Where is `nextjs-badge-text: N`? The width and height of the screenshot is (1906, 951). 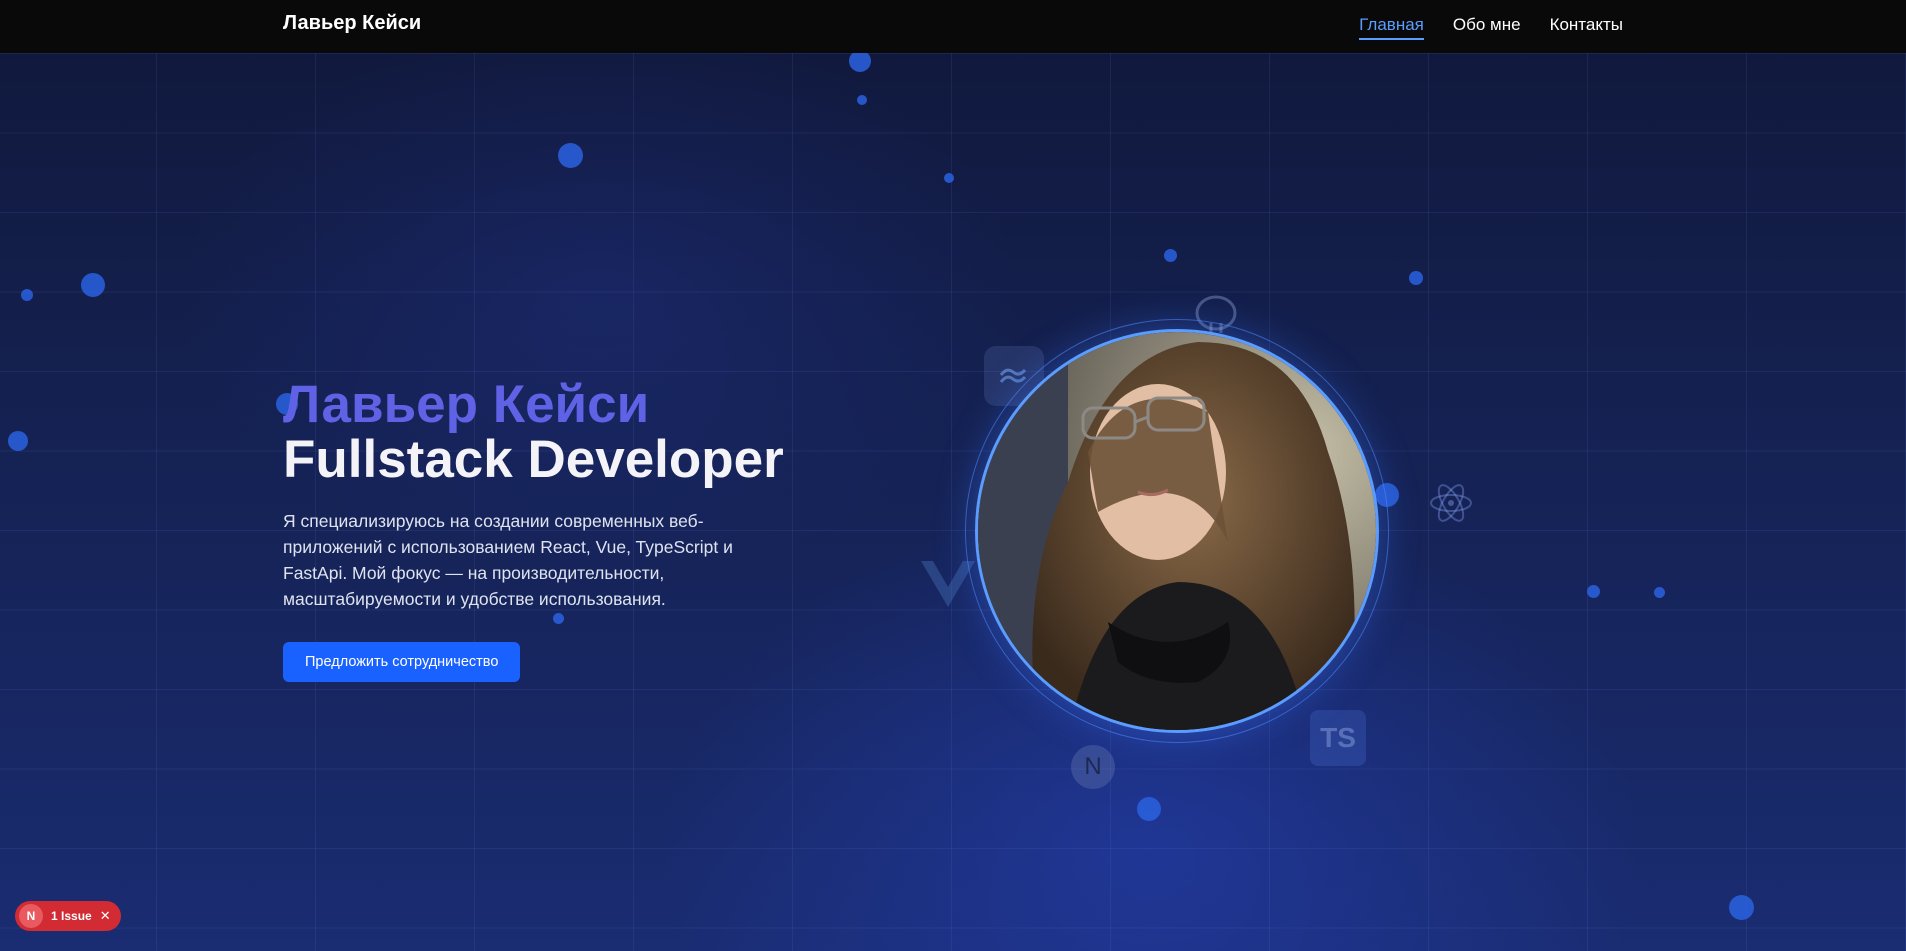
nextjs-badge-text: N is located at coordinates (1093, 766).